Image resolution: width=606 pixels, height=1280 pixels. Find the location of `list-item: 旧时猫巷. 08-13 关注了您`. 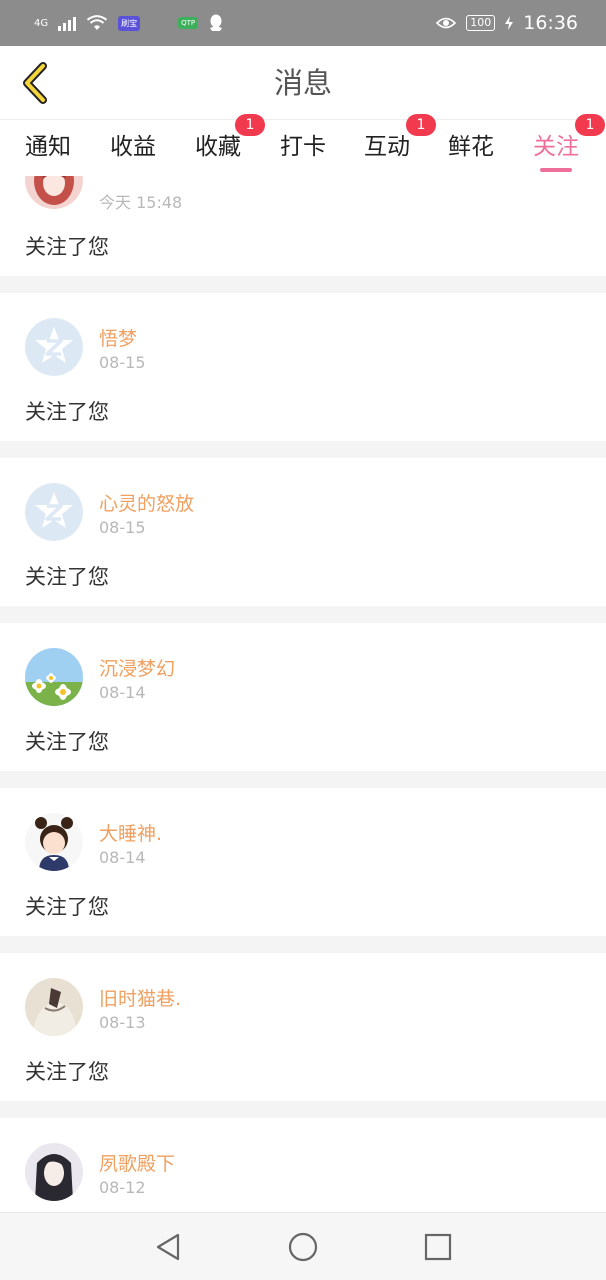

list-item: 旧时猫巷. 08-13 关注了您 is located at coordinates (303, 1027).